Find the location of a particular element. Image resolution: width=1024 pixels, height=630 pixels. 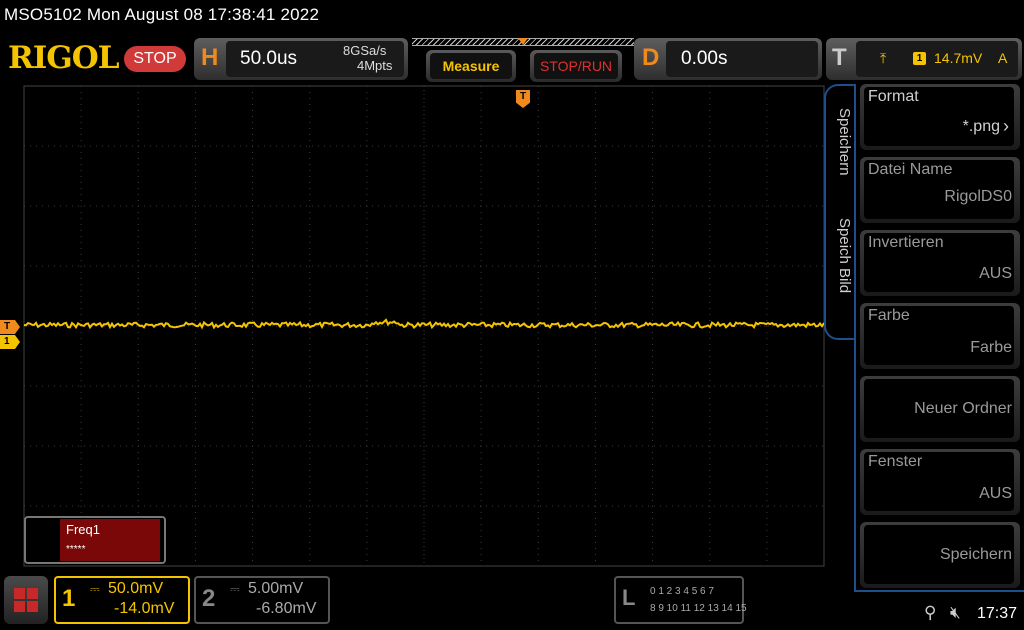

logic-channels-row2: 8 9 10 11 12 13 14 15 is located at coordinates (698, 608).